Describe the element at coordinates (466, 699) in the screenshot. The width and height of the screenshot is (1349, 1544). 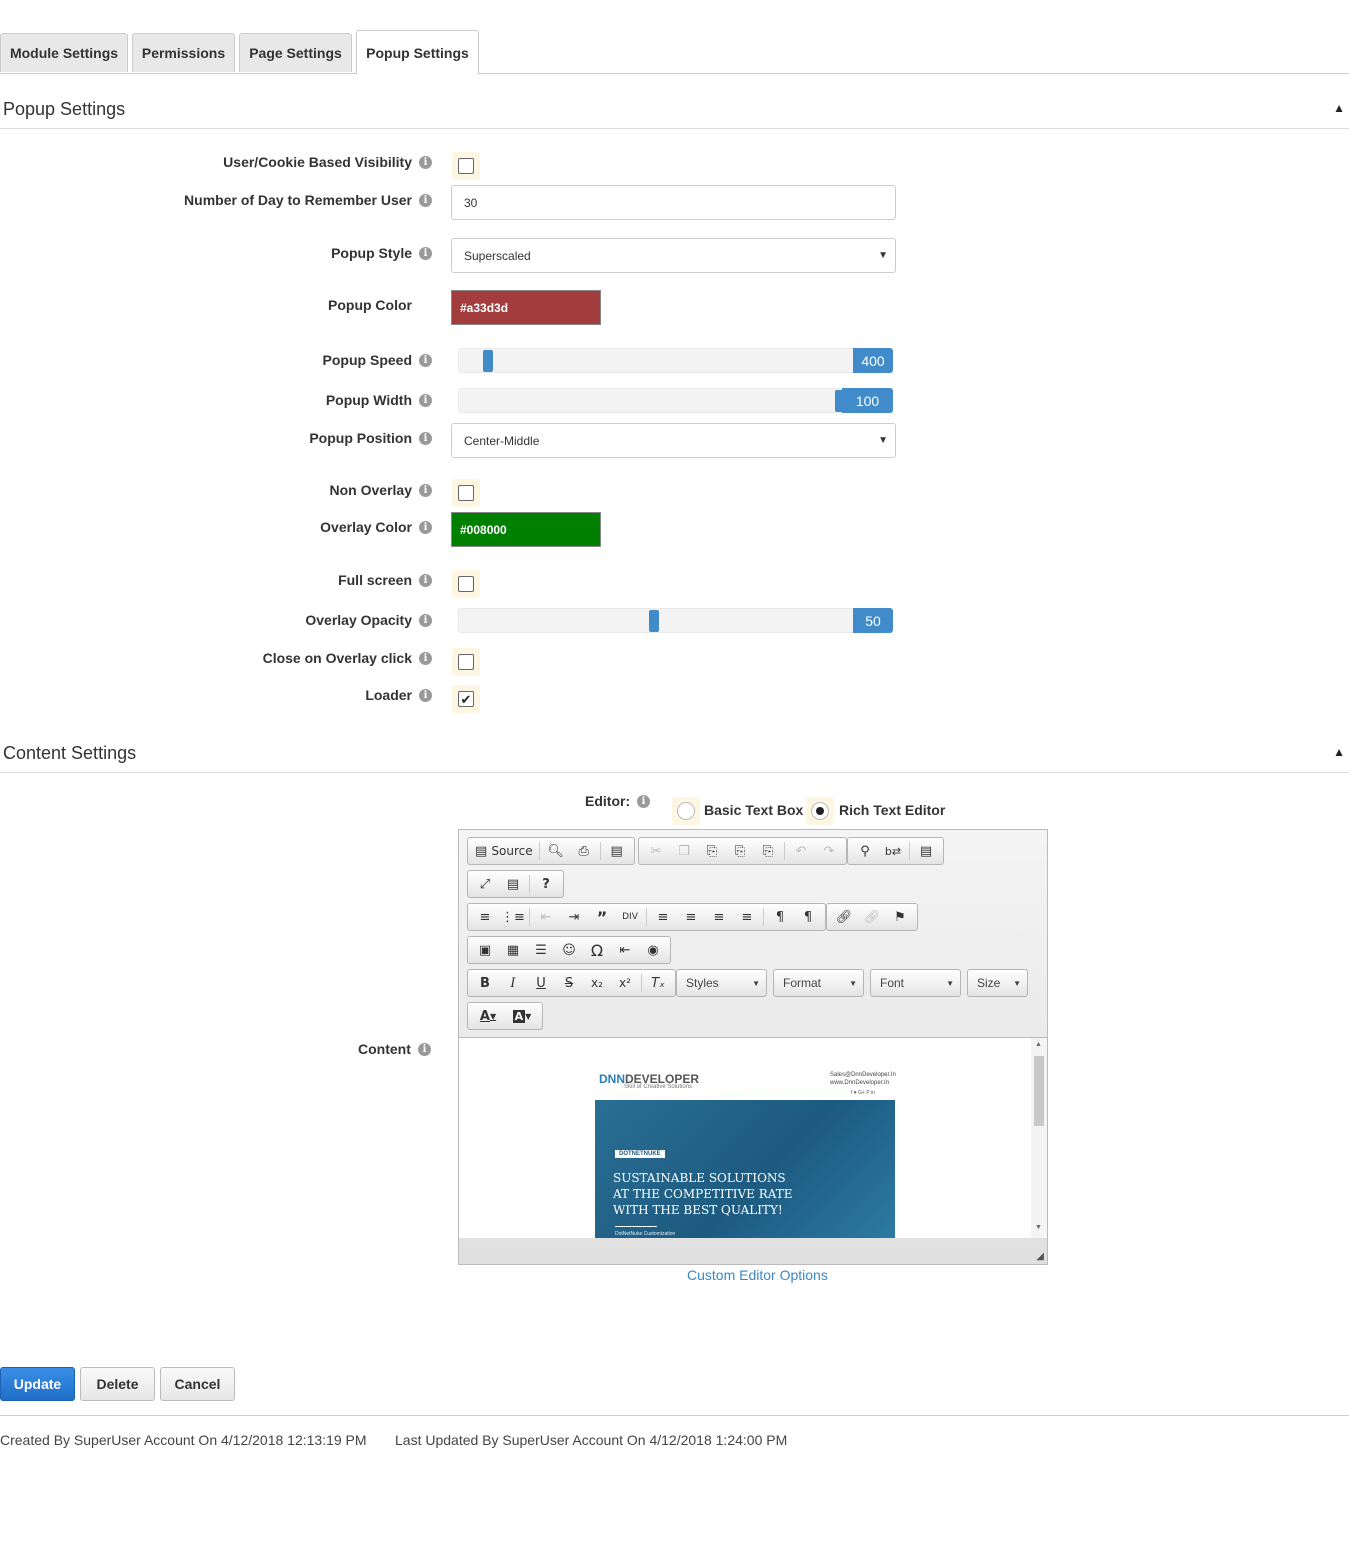
I see `loader-checkbox: ✔` at that location.